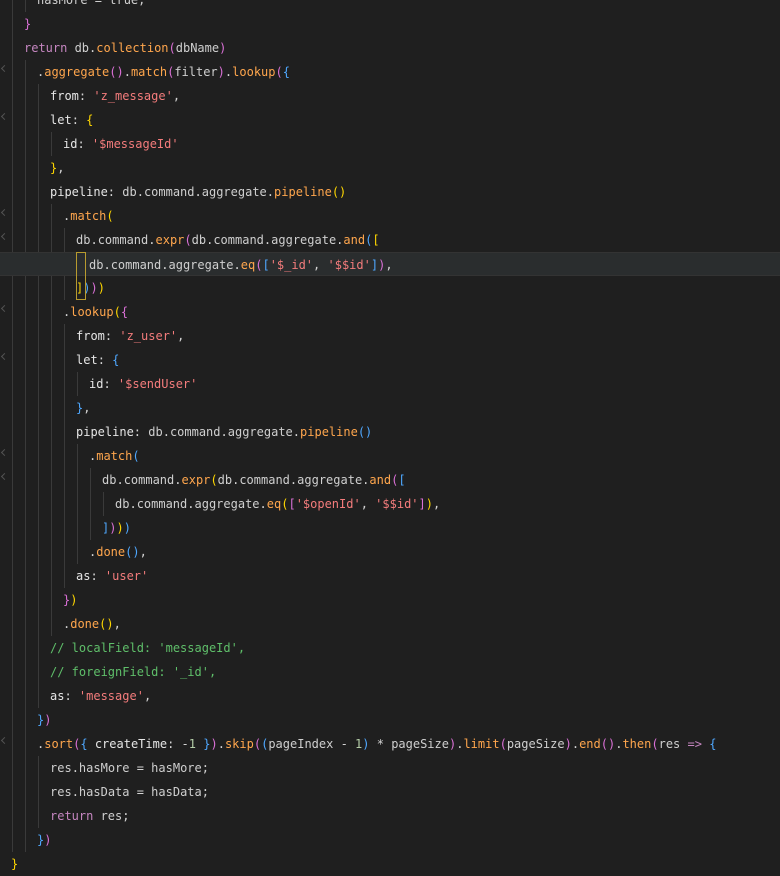 This screenshot has width=780, height=876. What do you see at coordinates (390, 672) in the screenshot?
I see `code-line: // foreignField: '_id',` at bounding box center [390, 672].